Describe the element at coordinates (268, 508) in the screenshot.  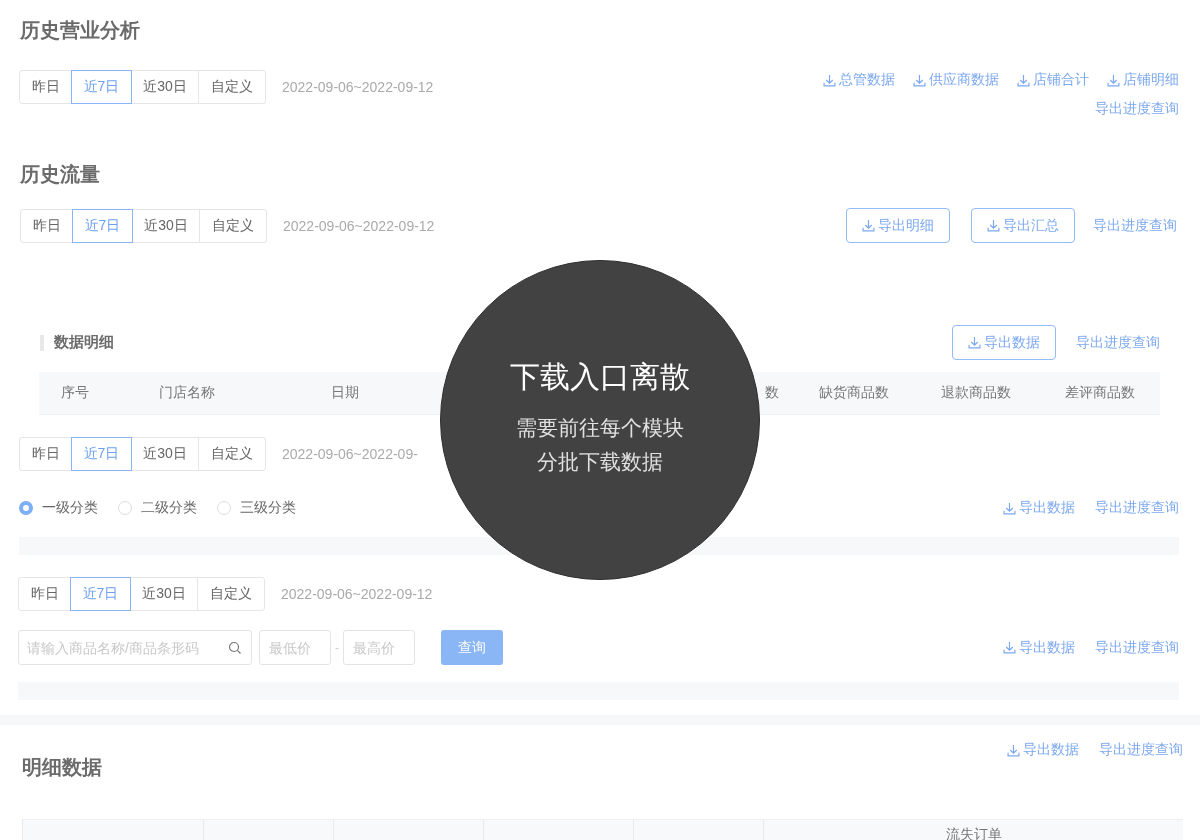
I see `radio-label: 三级分类` at that location.